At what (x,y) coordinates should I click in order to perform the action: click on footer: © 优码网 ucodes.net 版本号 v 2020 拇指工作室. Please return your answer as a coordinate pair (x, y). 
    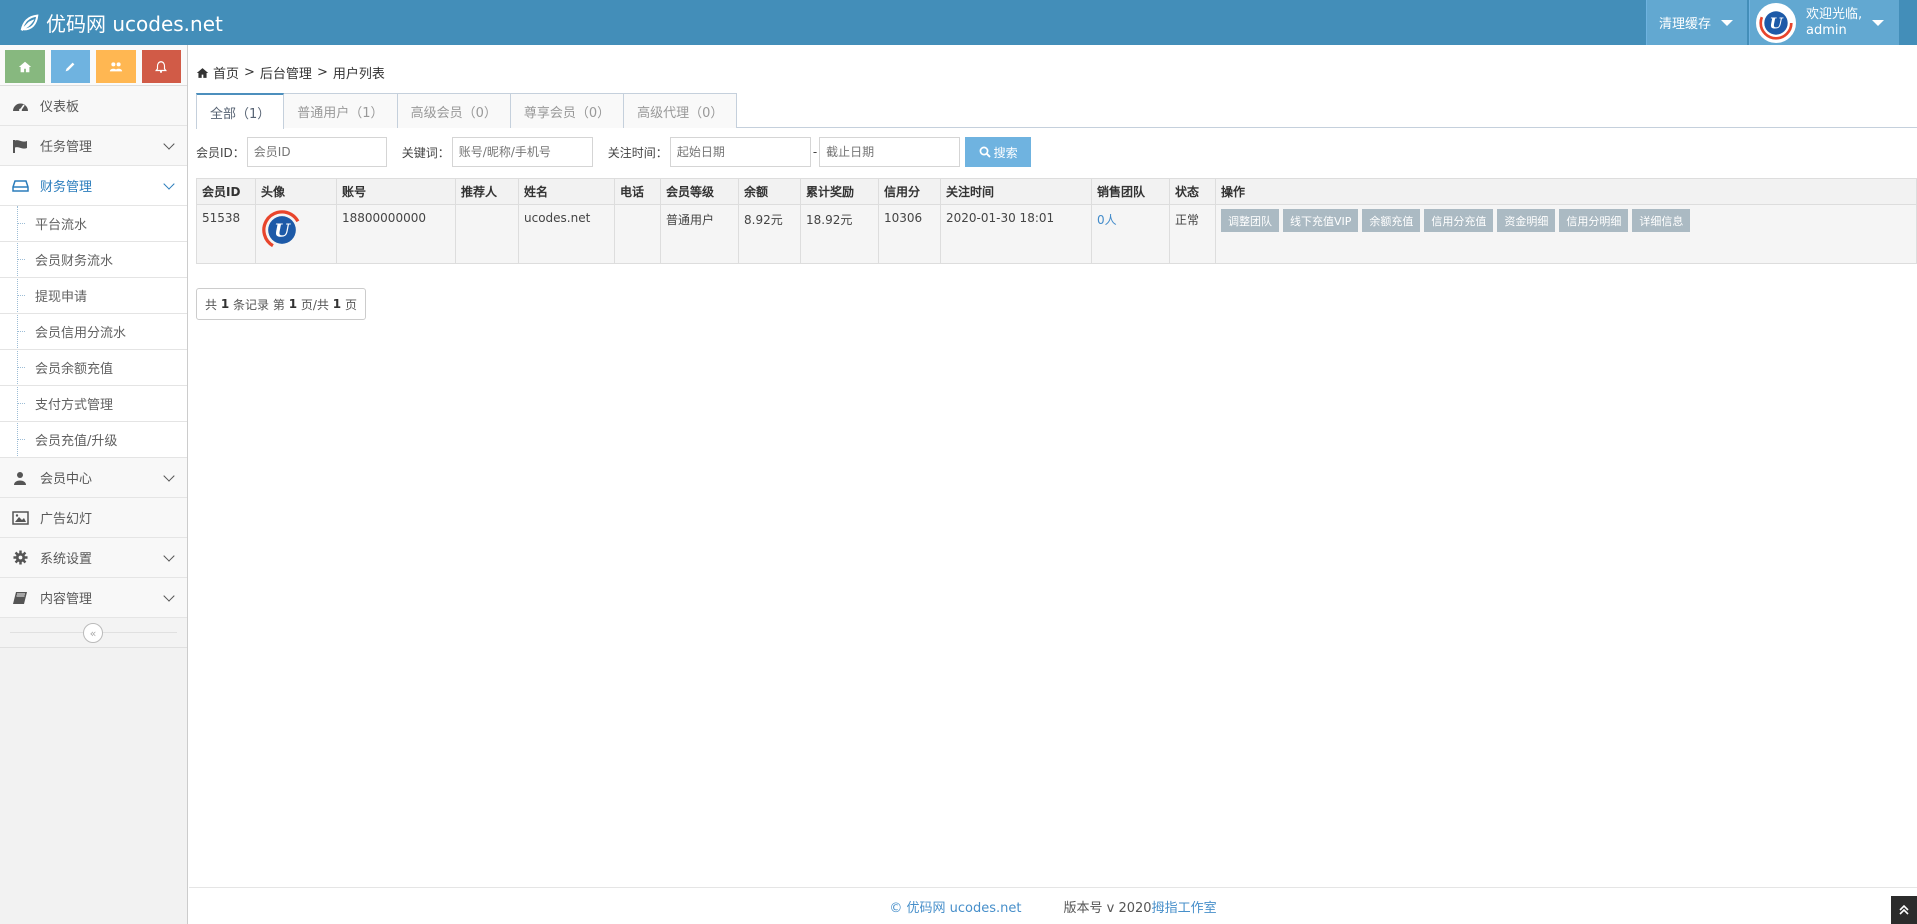
    Looking at the image, I should click on (1053, 905).